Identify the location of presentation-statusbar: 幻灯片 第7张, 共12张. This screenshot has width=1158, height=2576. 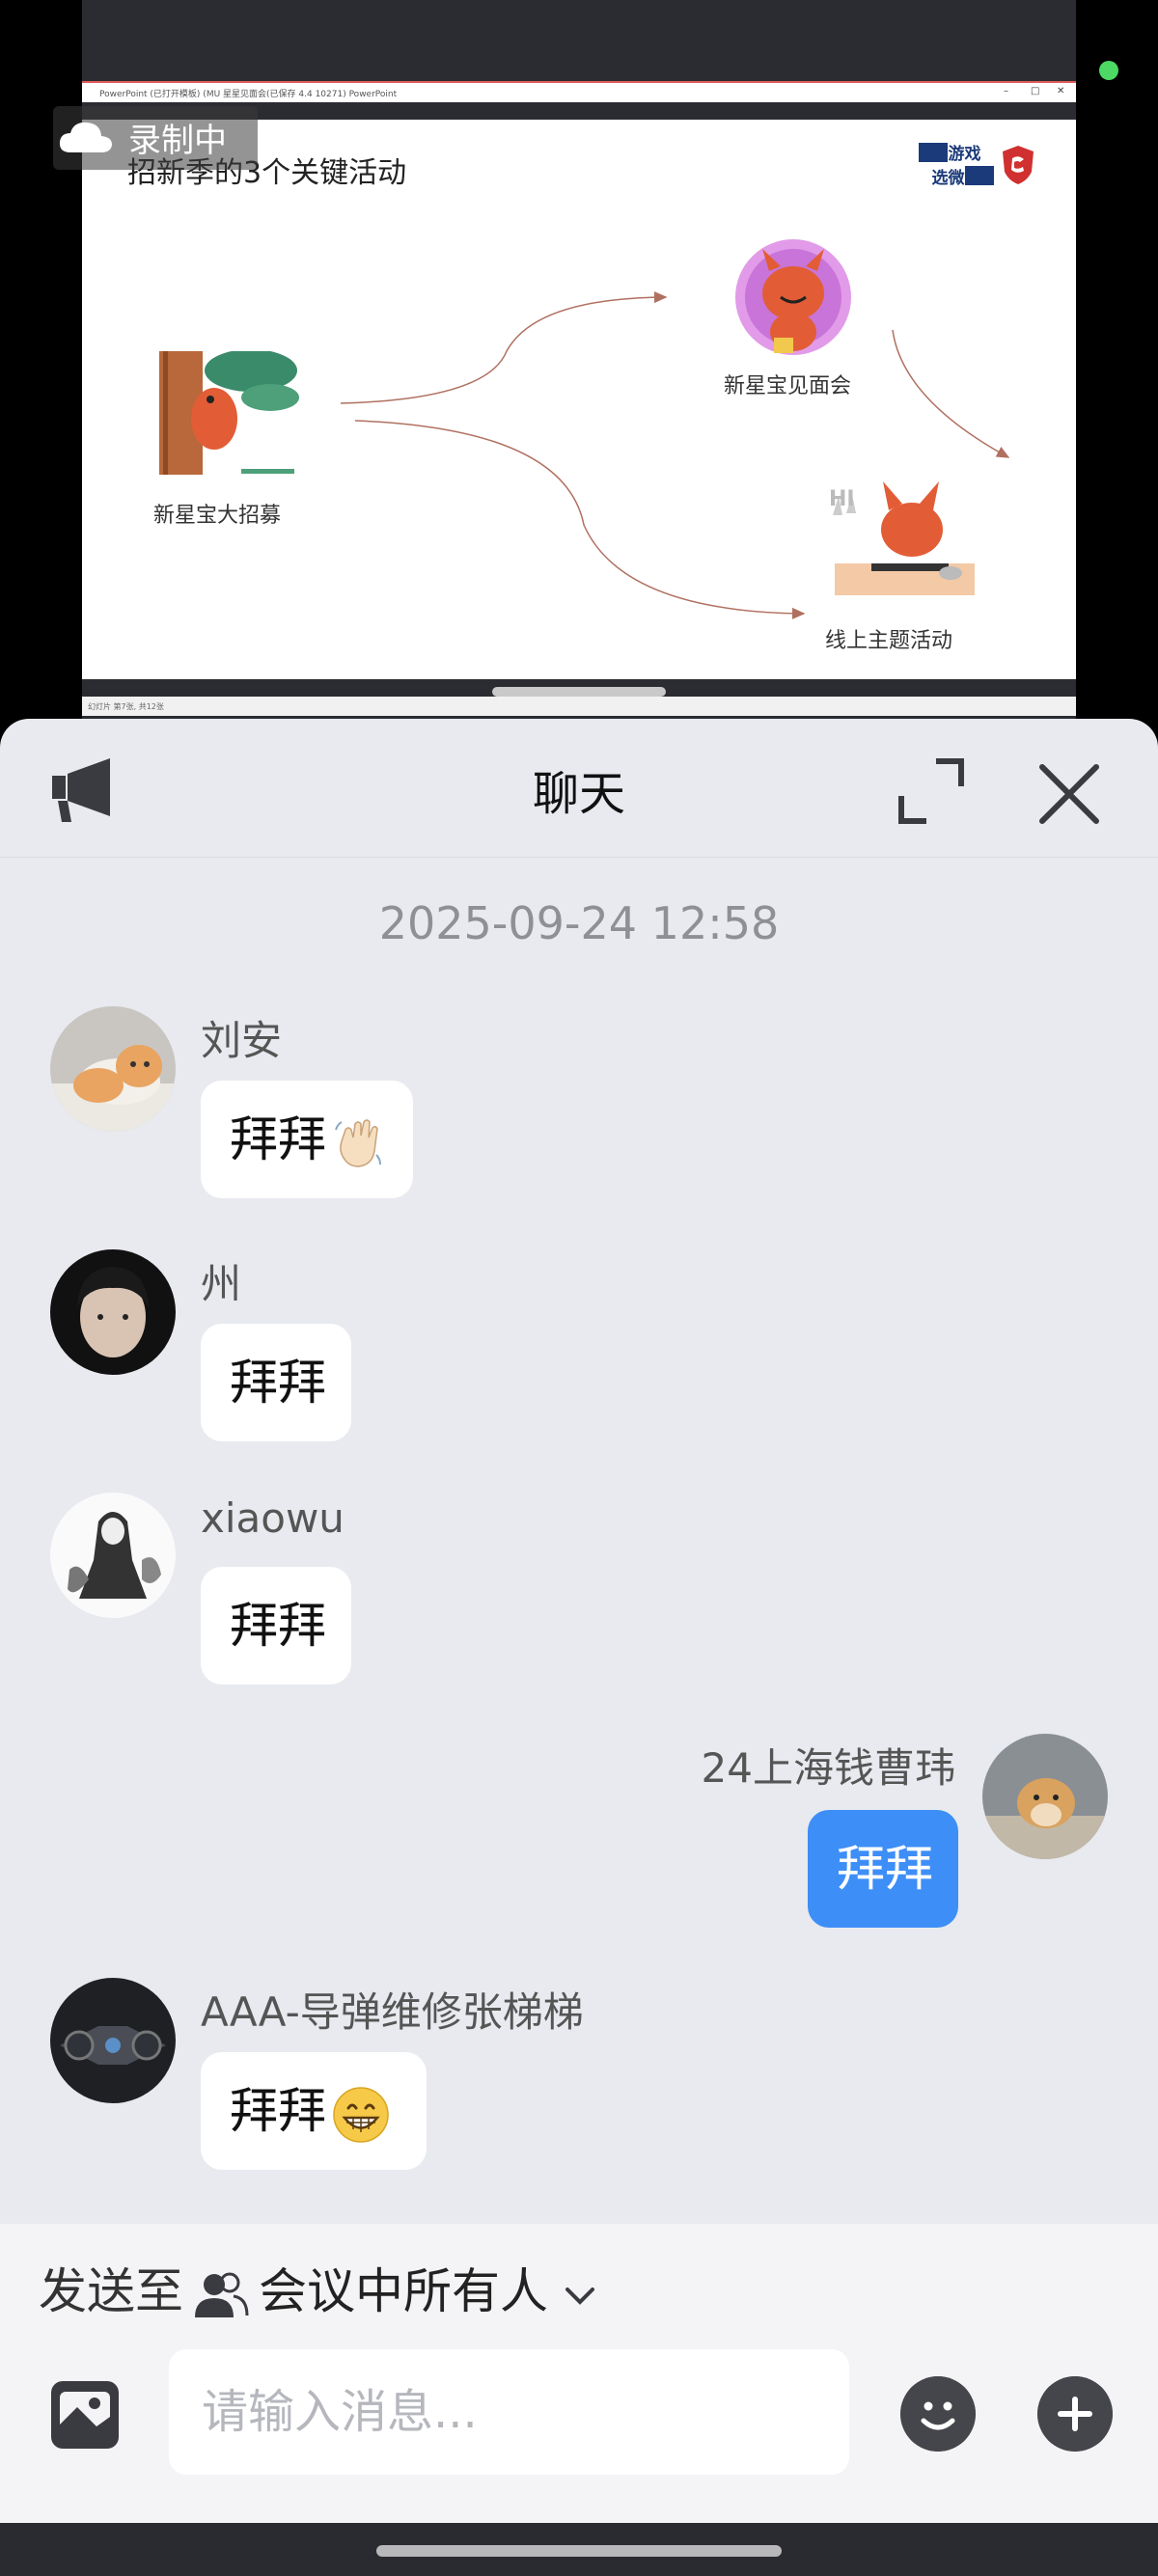
(579, 707).